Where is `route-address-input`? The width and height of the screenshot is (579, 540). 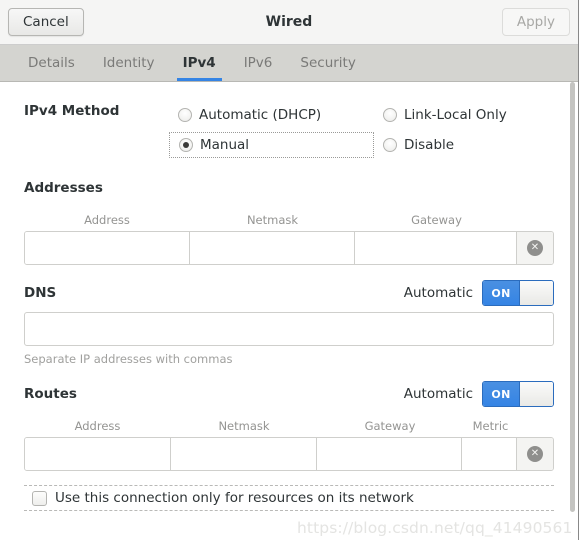 route-address-input is located at coordinates (98, 454).